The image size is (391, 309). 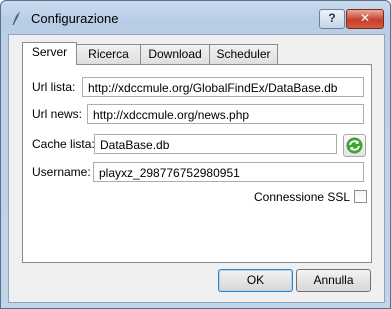 I want to click on help-button: ?, so click(x=332, y=19).